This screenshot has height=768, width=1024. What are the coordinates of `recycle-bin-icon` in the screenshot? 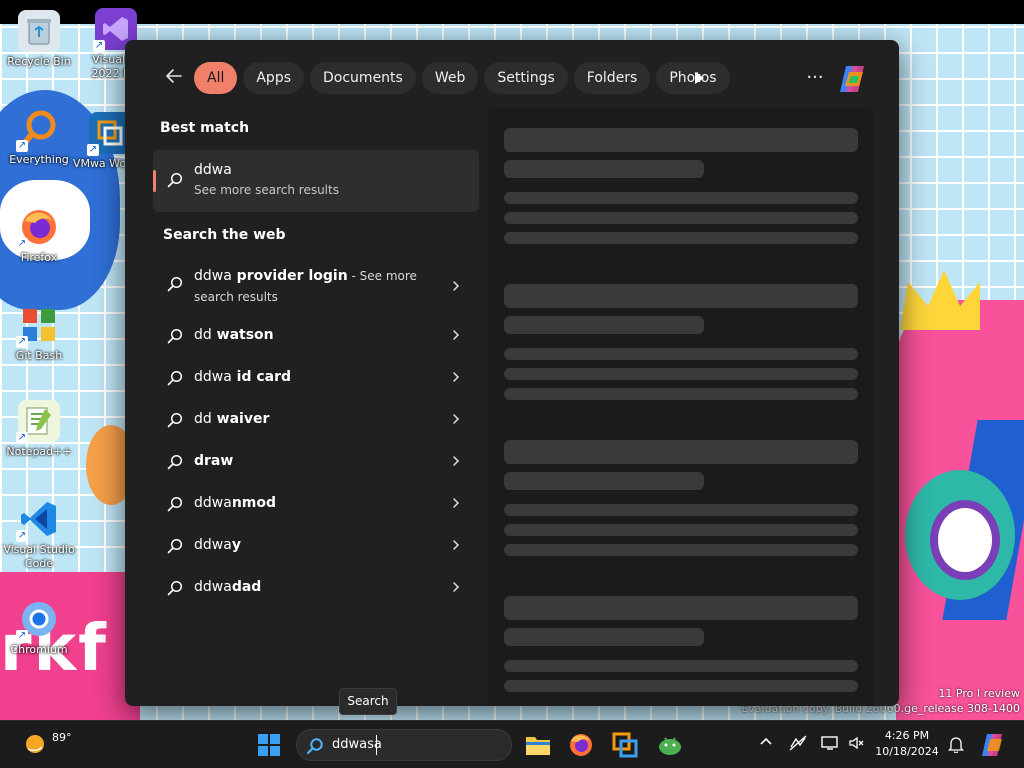 It's located at (39, 31).